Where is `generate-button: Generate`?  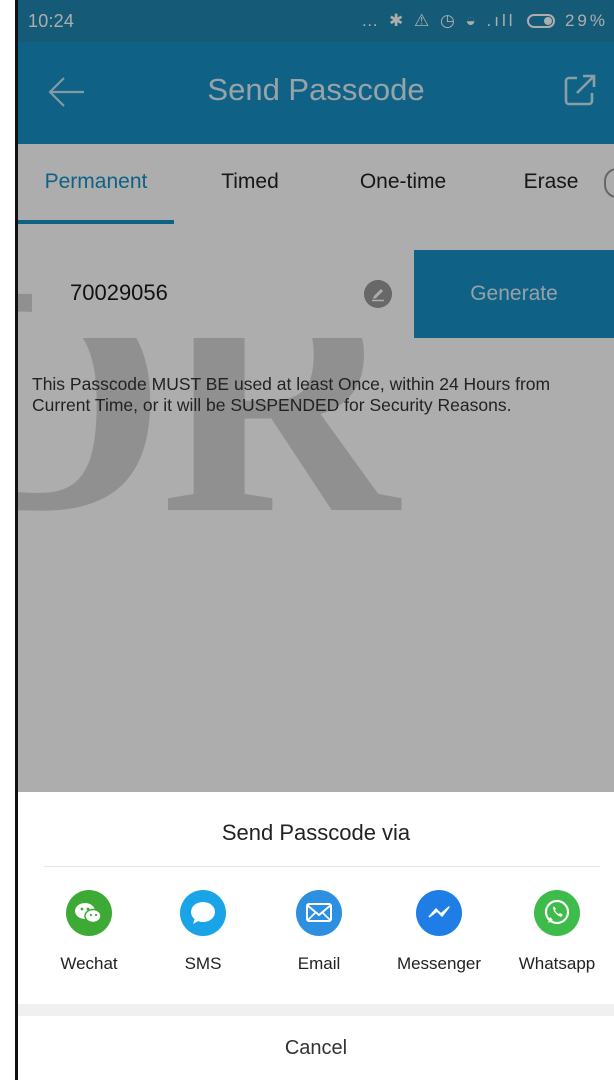
generate-button: Generate is located at coordinates (514, 294).